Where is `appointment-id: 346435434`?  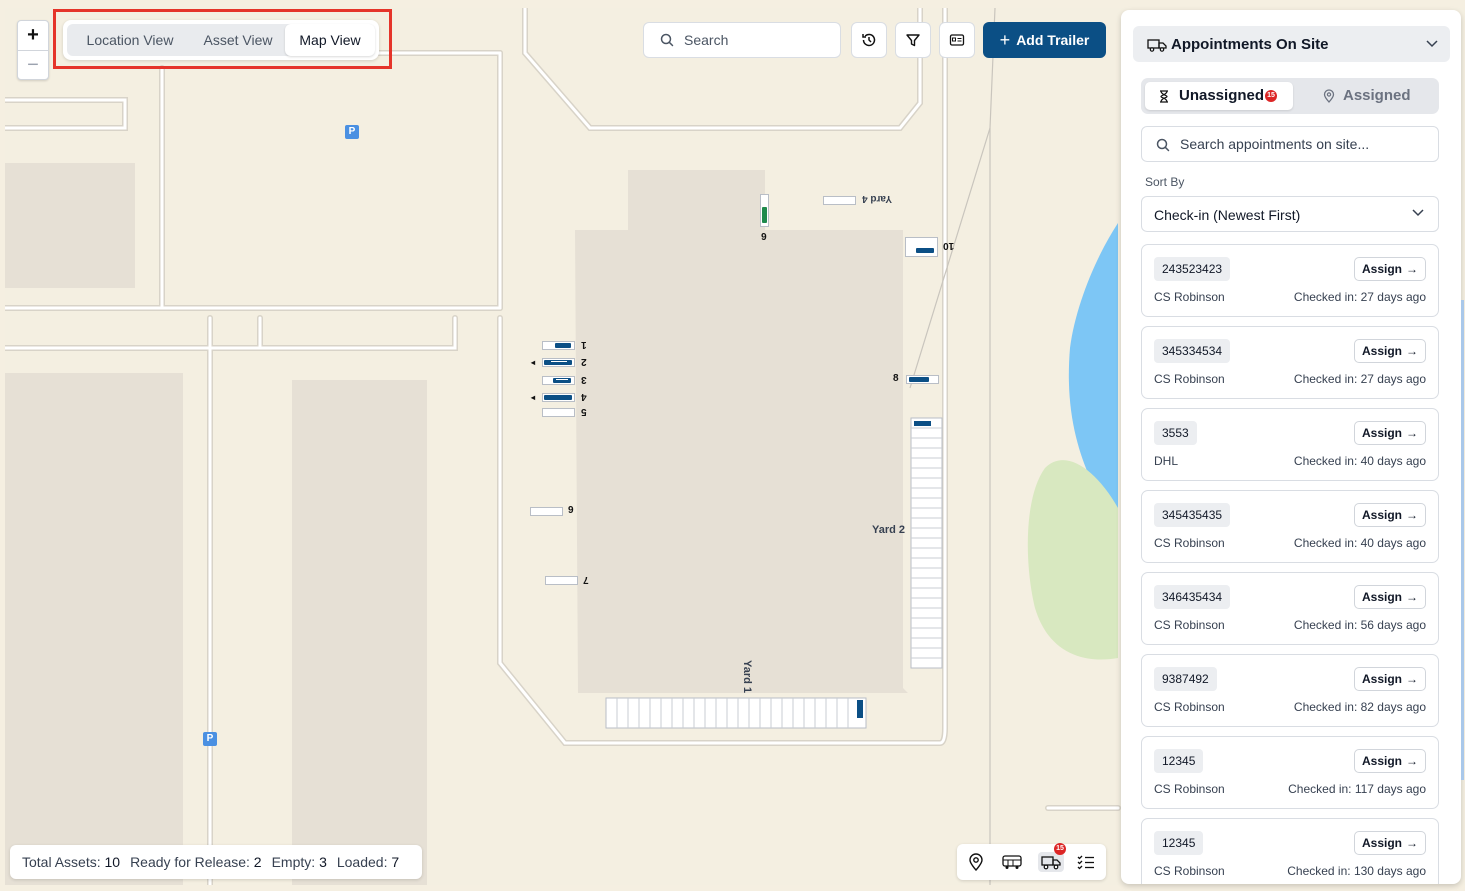
appointment-id: 346435434 is located at coordinates (1192, 597).